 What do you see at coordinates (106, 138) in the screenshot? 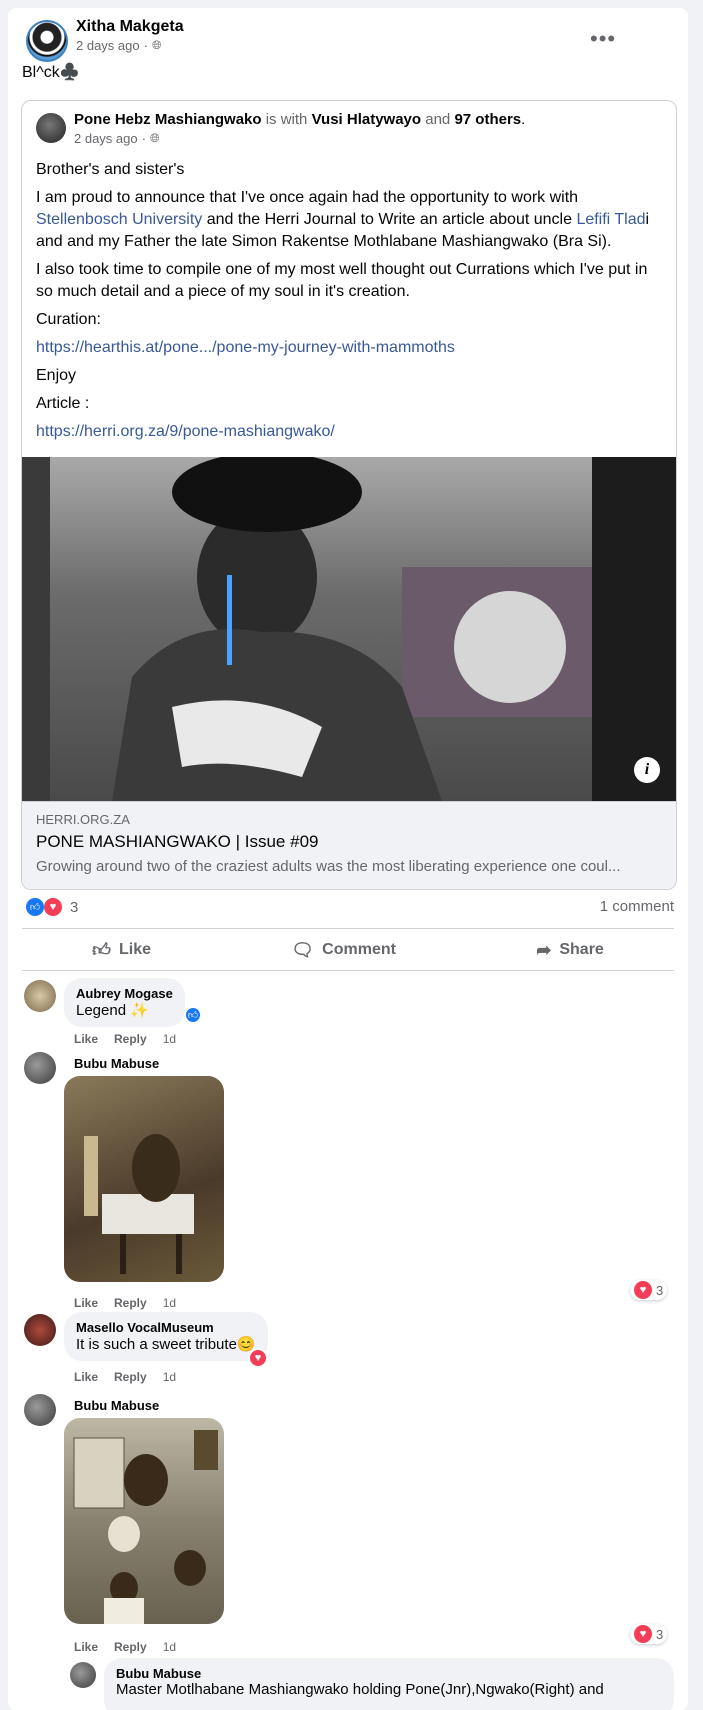
I see `shared-time: 2 days ago` at bounding box center [106, 138].